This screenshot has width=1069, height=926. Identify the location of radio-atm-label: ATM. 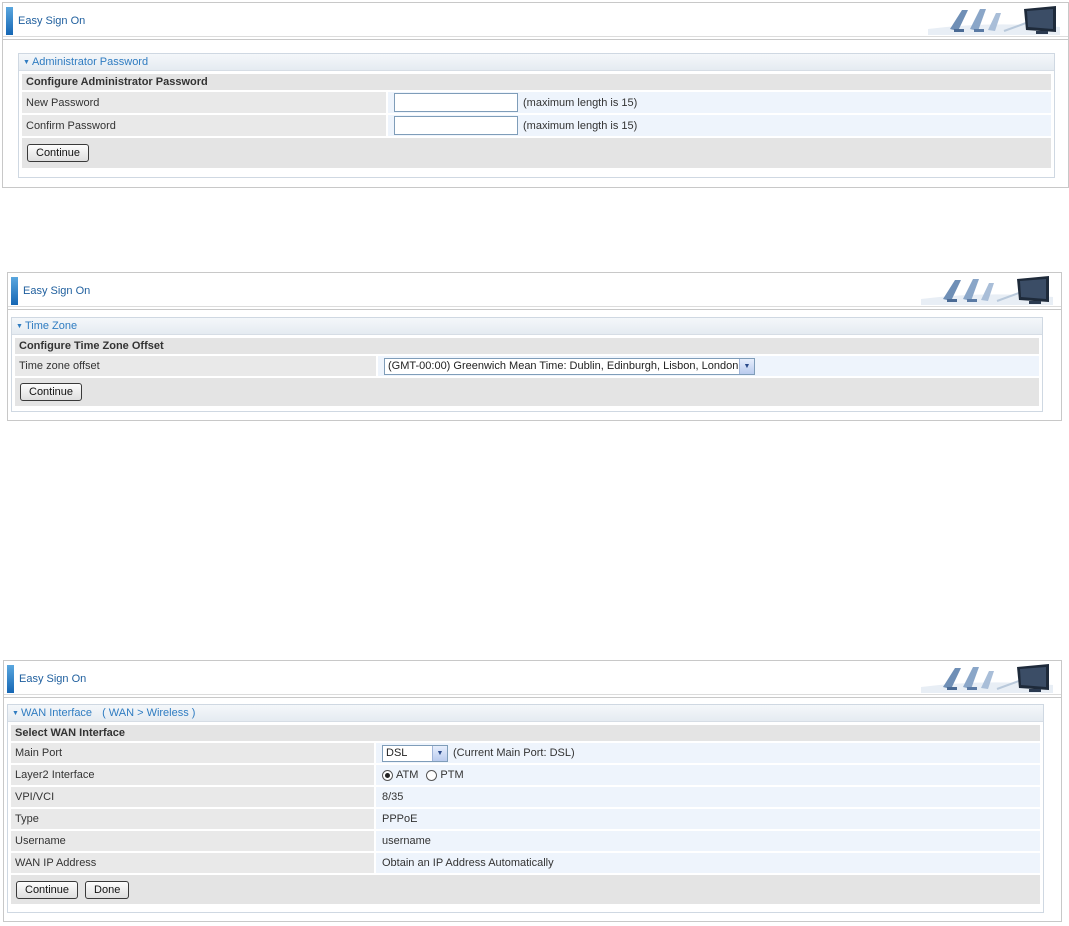
(407, 775).